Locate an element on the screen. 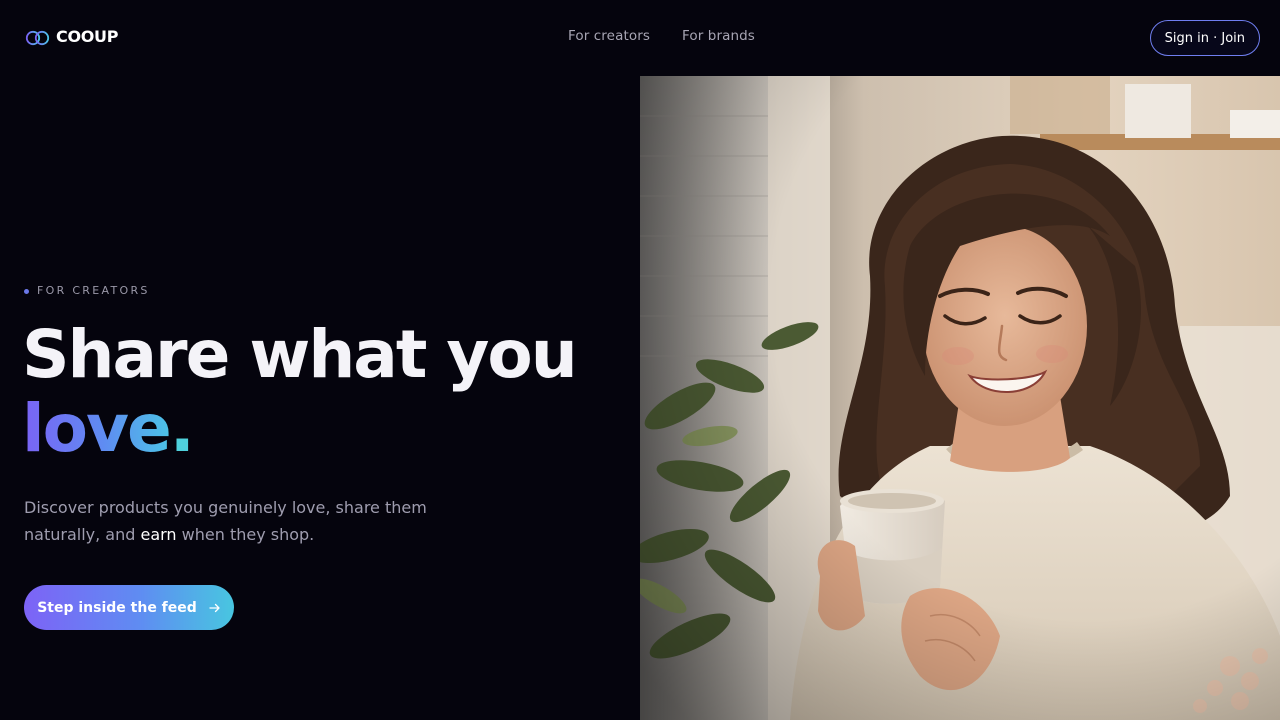 This screenshot has width=1280, height=720. sign-in-join-button: Sign in · Join is located at coordinates (1204, 38).